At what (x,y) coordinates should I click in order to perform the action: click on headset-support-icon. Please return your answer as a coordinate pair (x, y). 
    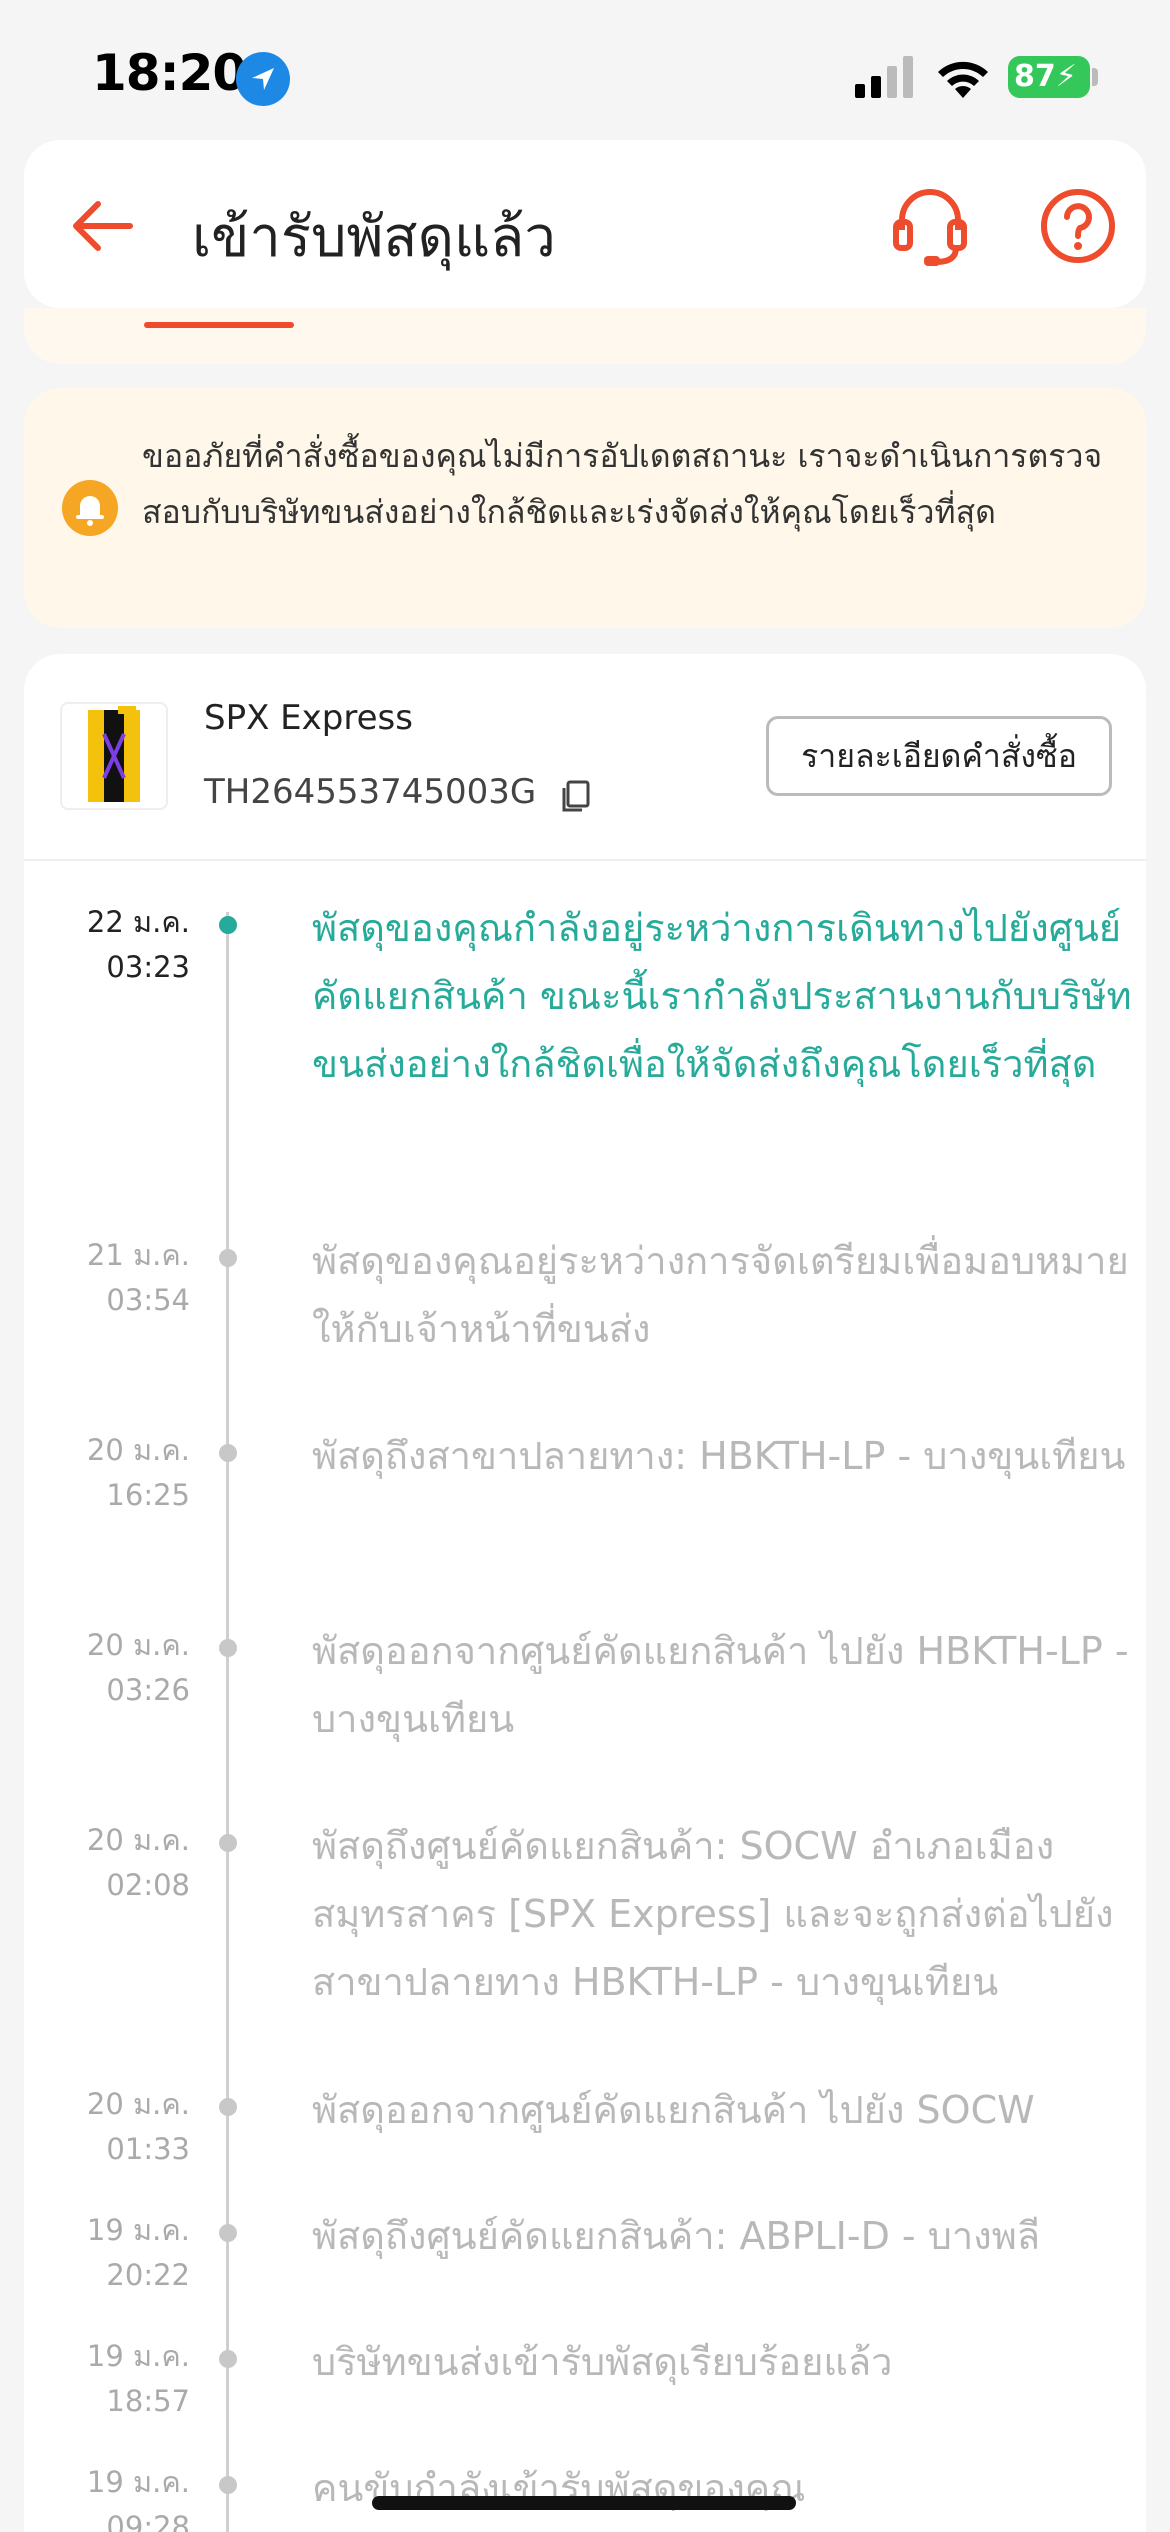
    Looking at the image, I should click on (930, 227).